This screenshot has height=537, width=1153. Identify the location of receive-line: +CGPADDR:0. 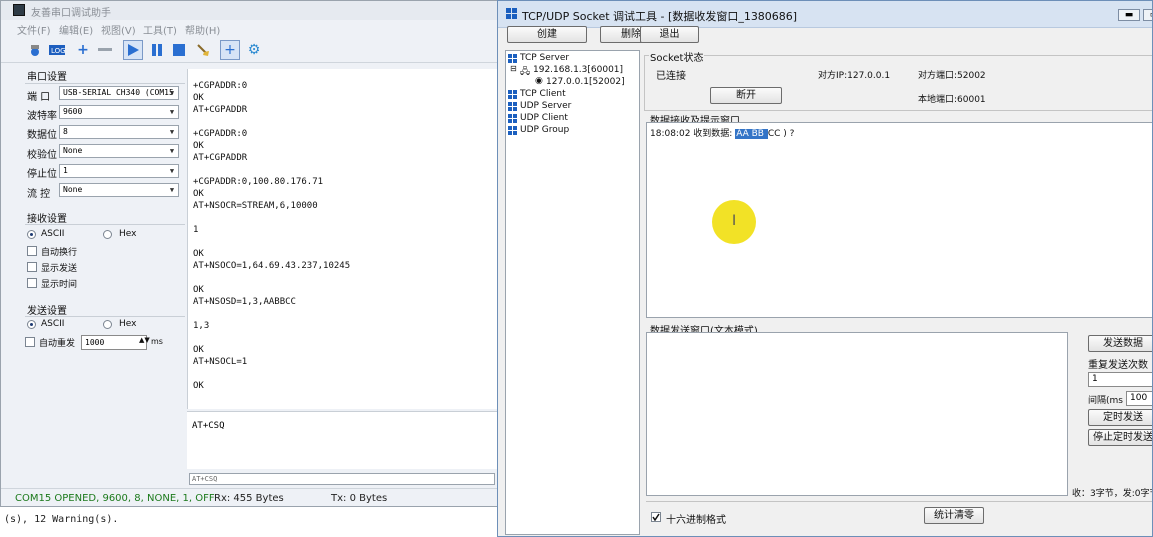
(220, 134).